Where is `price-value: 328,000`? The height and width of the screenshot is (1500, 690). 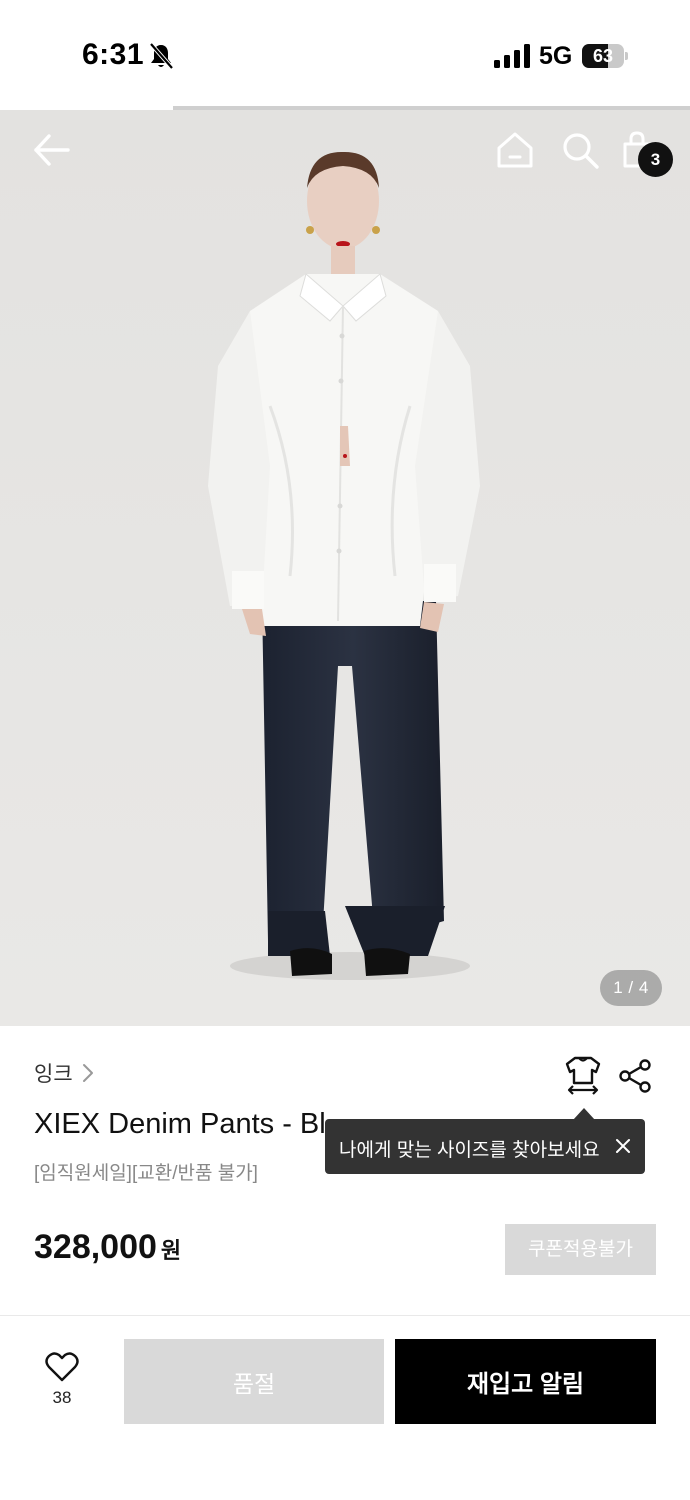
price-value: 328,000 is located at coordinates (95, 1247).